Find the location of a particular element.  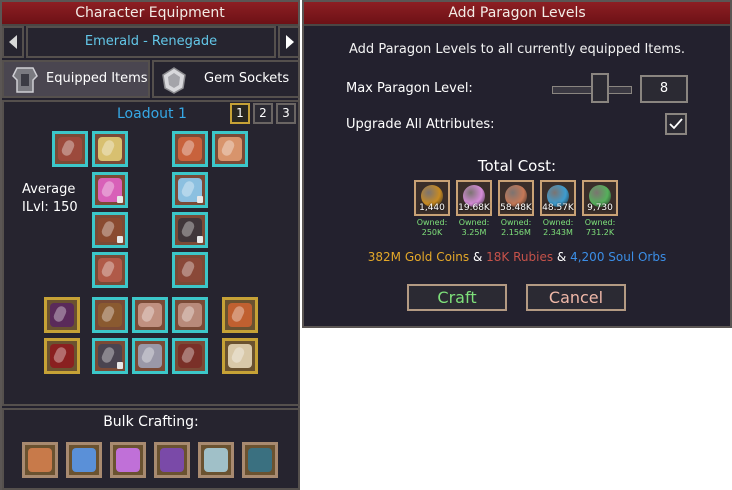

loadout-2-label: 2 is located at coordinates (263, 113).